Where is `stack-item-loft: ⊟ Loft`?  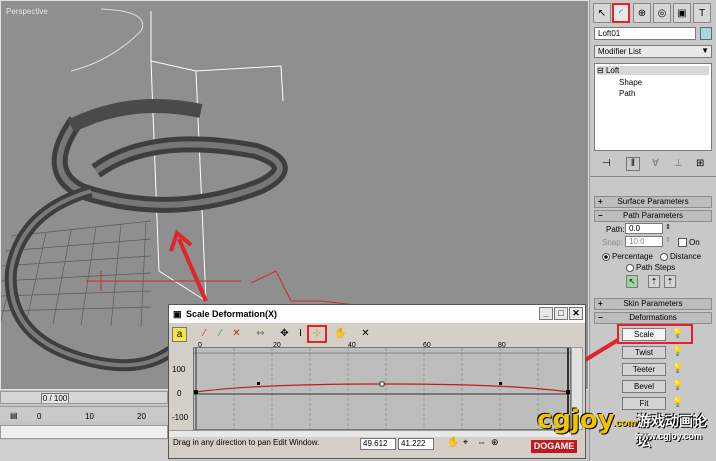
stack-item-loft: ⊟ Loft is located at coordinates (653, 70).